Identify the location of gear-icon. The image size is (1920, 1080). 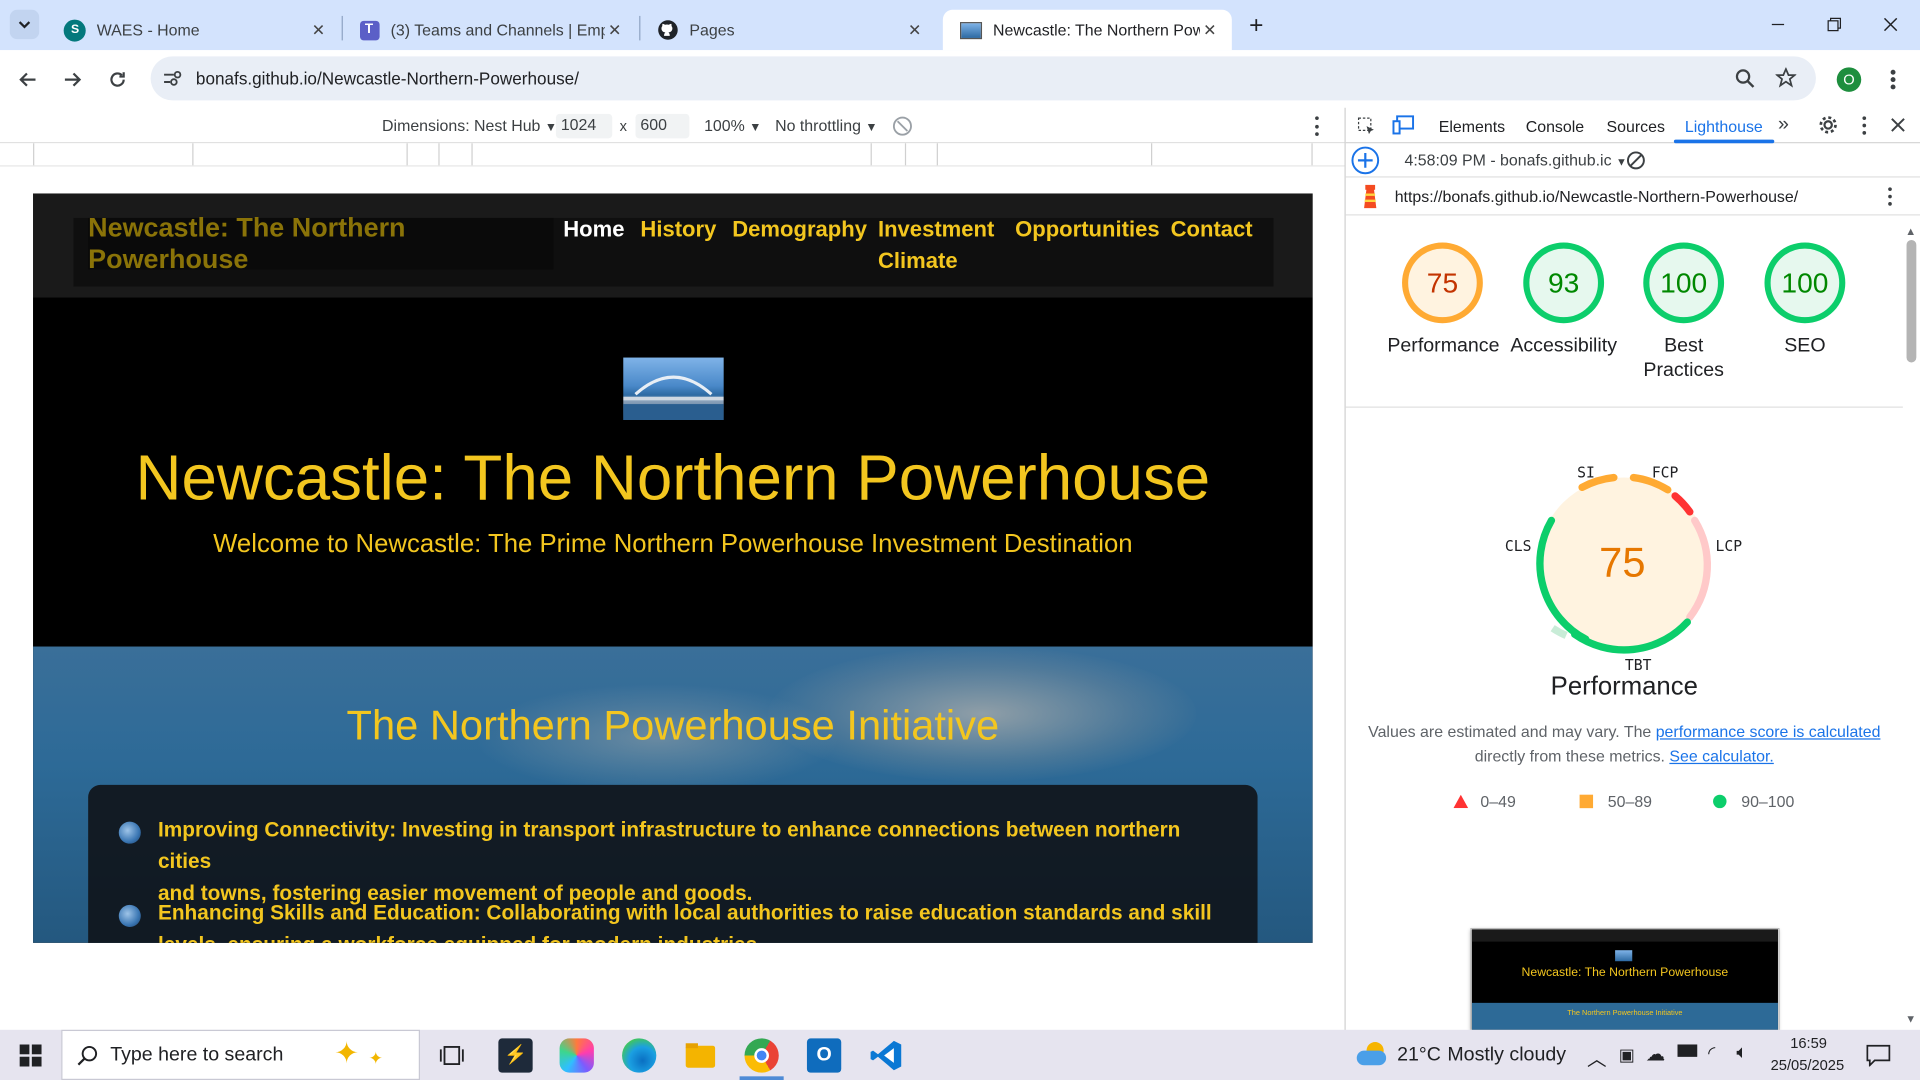
(1828, 125).